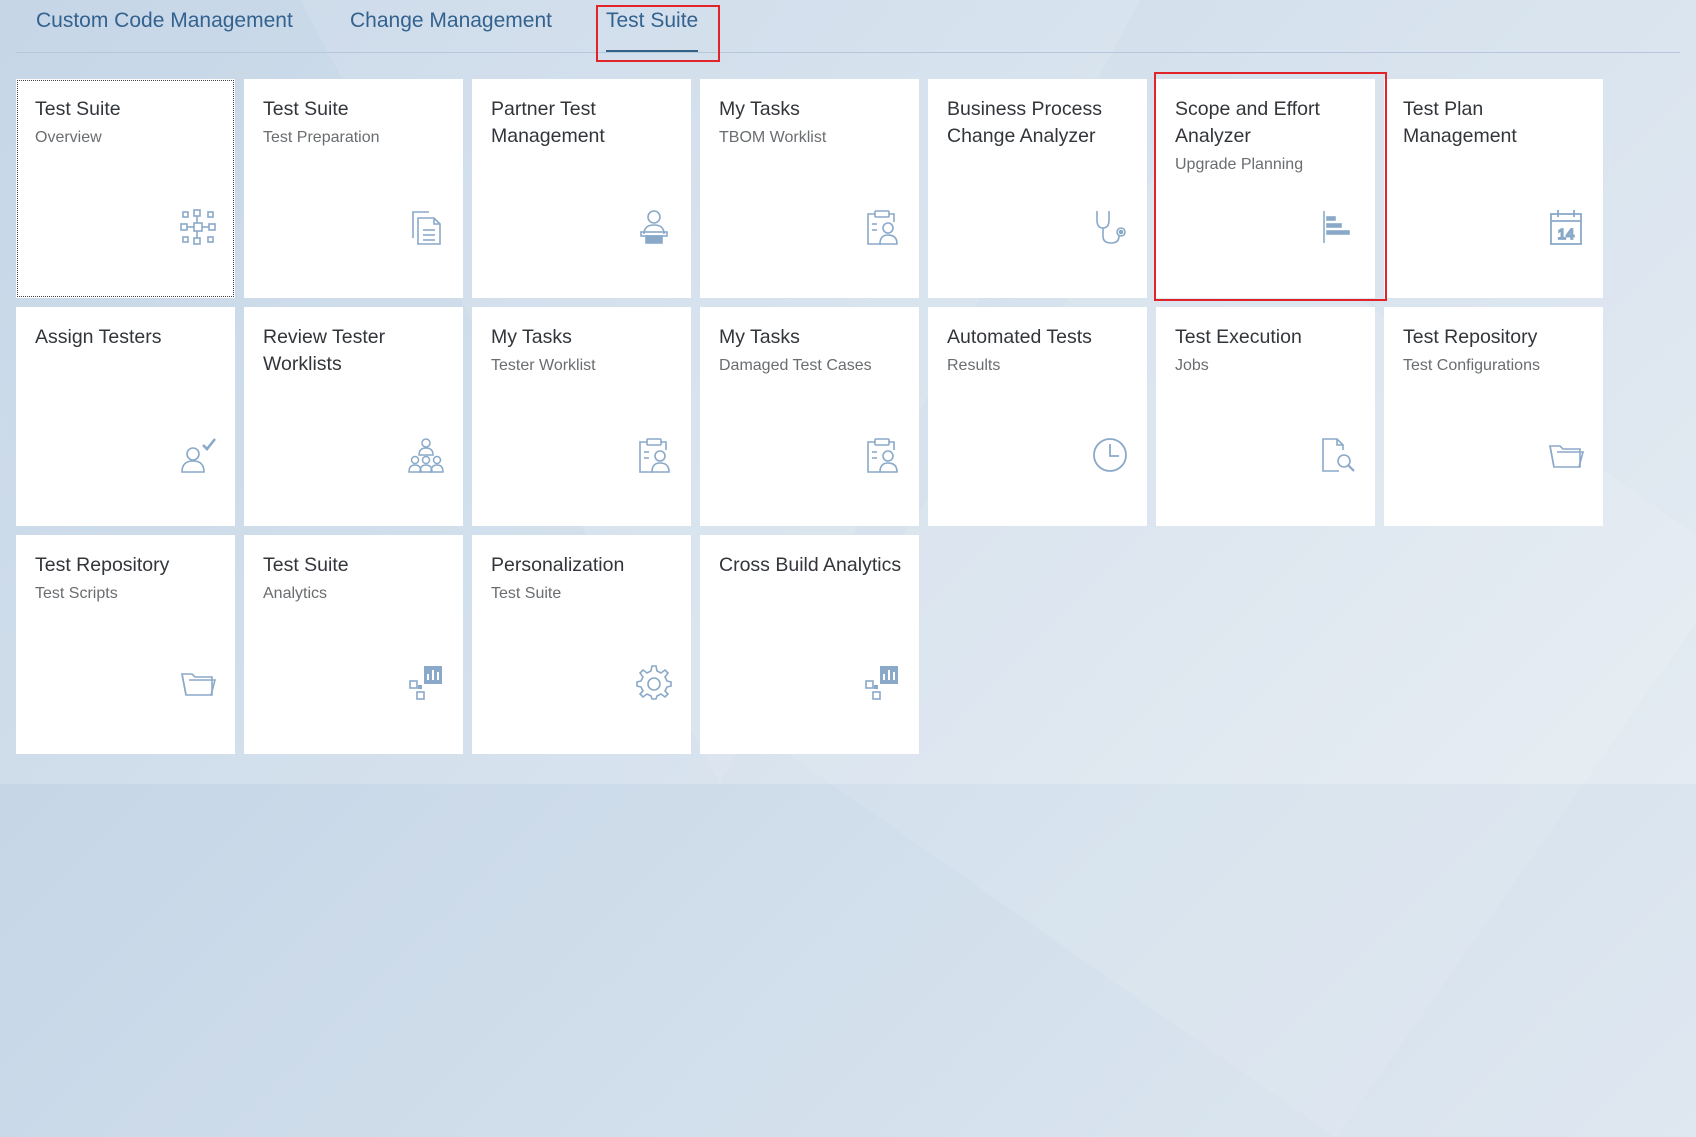 This screenshot has width=1696, height=1137. Describe the element at coordinates (654, 683) in the screenshot. I see `gear-icon` at that location.